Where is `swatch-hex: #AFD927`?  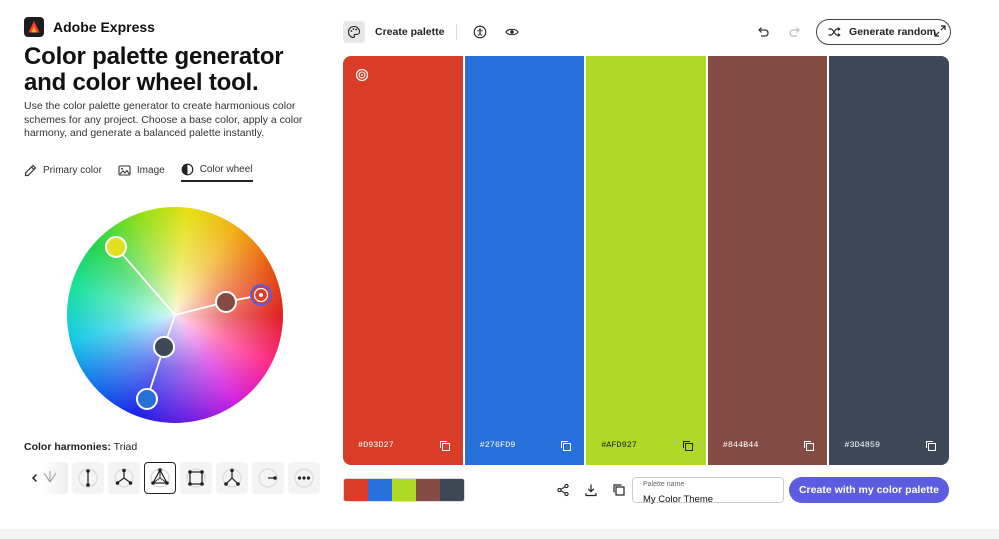
swatch-hex: #AFD927 is located at coordinates (619, 445).